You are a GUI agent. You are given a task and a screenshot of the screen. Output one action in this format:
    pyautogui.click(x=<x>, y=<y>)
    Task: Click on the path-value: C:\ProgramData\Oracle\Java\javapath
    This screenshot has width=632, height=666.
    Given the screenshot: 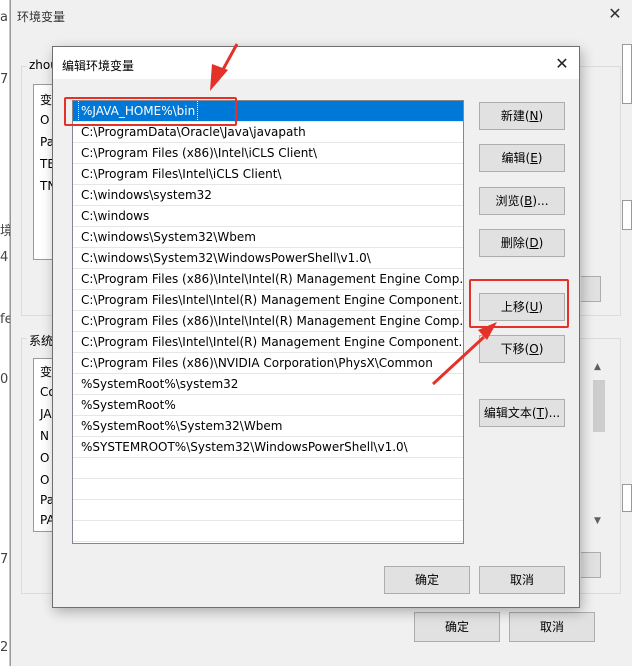 What is the action you would take?
    pyautogui.click(x=193, y=132)
    